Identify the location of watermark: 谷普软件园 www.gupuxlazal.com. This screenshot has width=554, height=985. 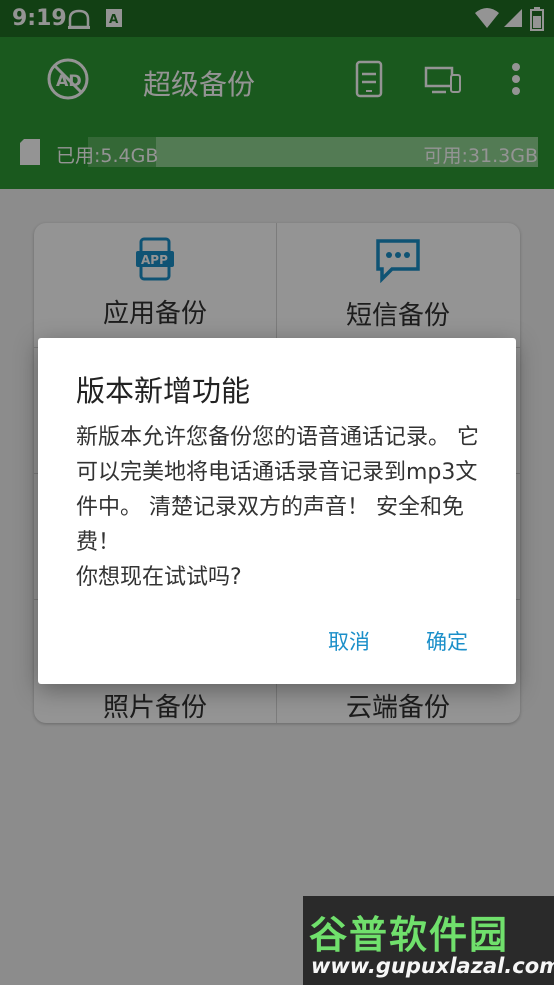
(428, 940).